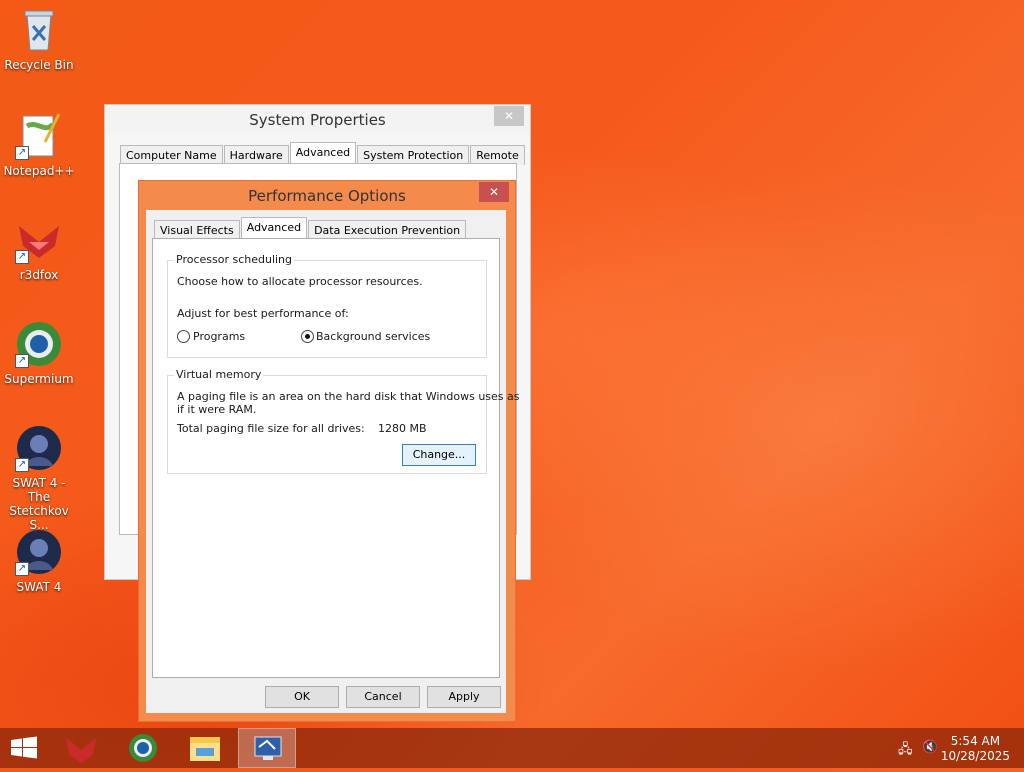  What do you see at coordinates (317, 120) in the screenshot?
I see `window-title: System Properties` at bounding box center [317, 120].